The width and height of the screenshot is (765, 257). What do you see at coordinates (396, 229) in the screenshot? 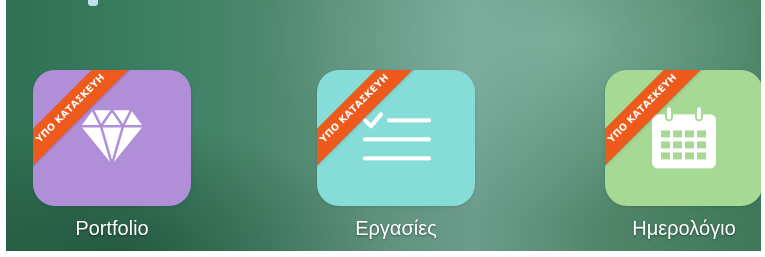
I see `app-label: Εργασίες` at bounding box center [396, 229].